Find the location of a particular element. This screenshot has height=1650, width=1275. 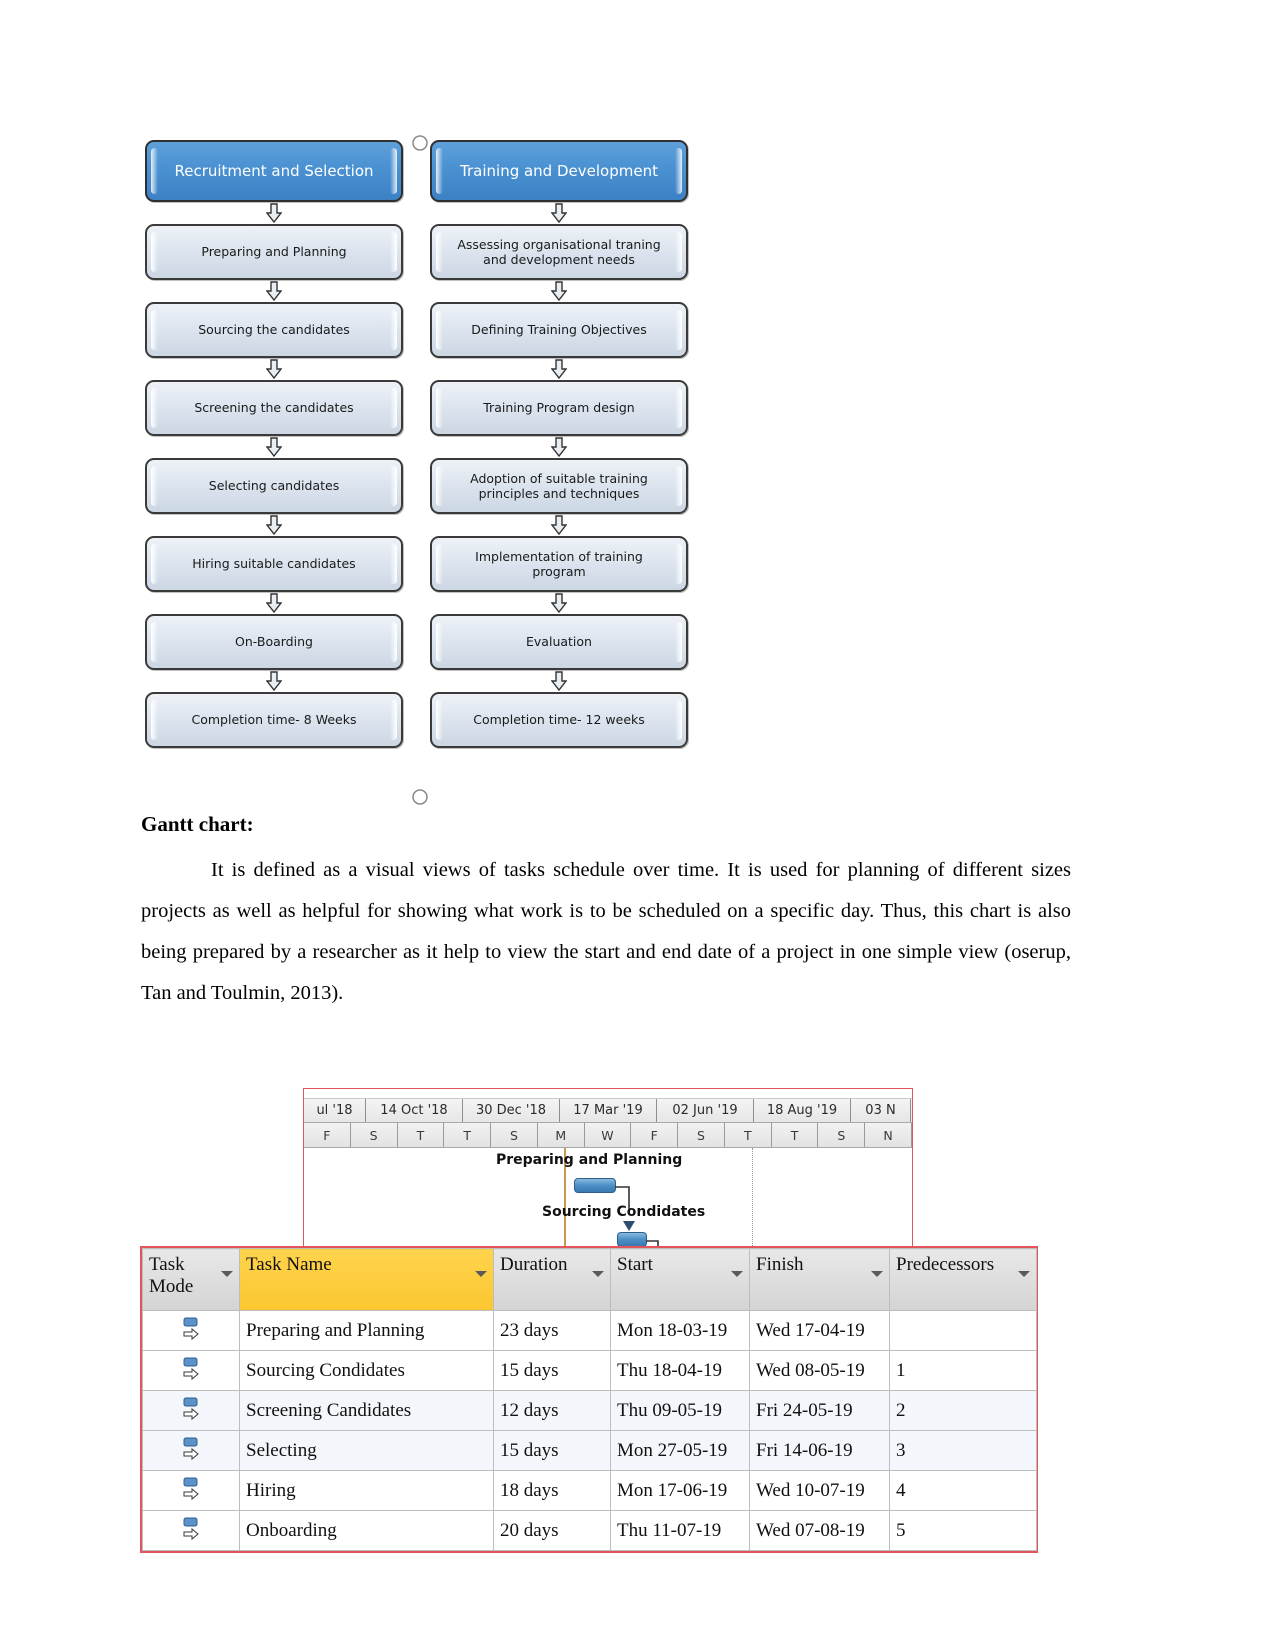

flow-header-recruitment: Recruitment and Selection is located at coordinates (274, 171).